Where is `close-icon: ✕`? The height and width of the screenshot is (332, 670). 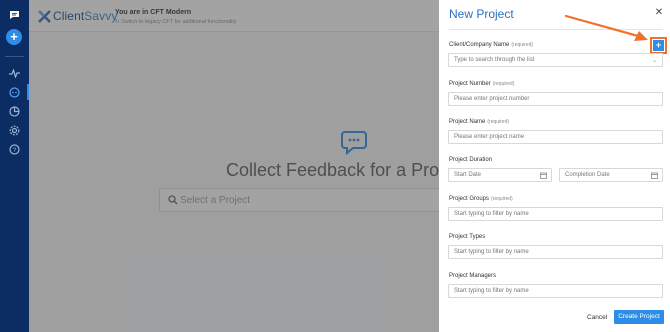
close-icon: ✕ is located at coordinates (659, 13).